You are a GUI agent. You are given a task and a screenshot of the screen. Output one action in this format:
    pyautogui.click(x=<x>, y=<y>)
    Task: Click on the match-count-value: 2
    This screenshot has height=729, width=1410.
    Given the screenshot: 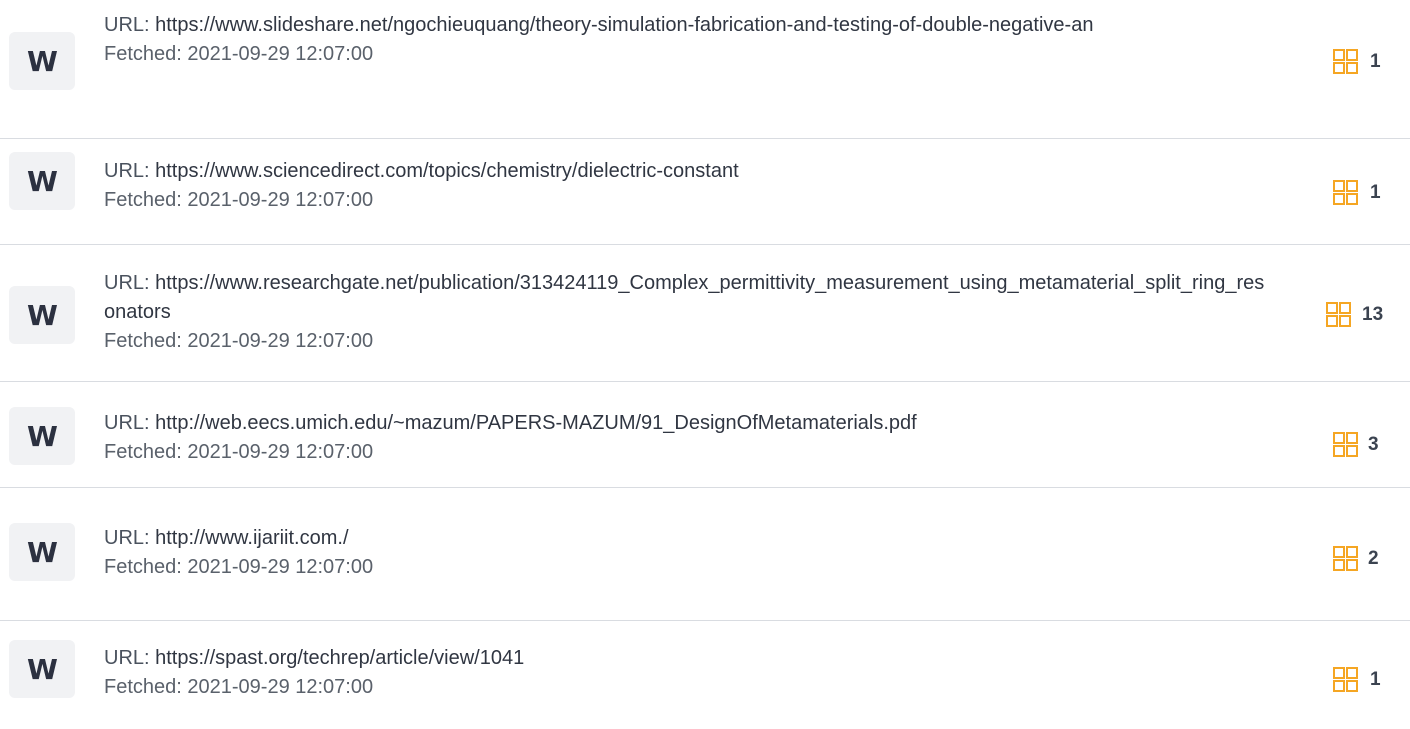 What is the action you would take?
    pyautogui.click(x=1373, y=558)
    